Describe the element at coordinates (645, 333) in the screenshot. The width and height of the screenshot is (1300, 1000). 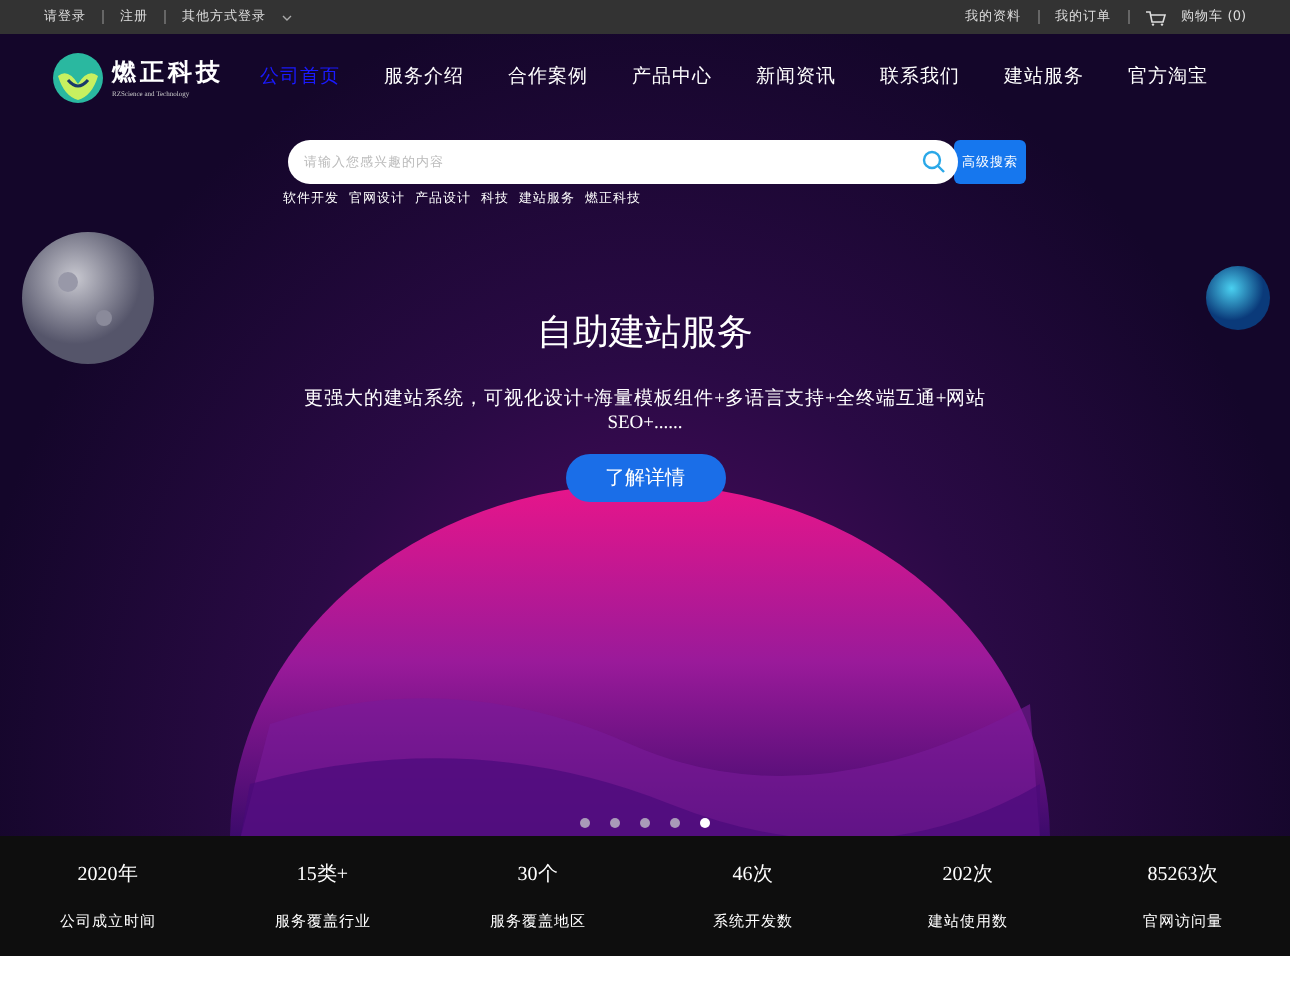
I see `hero-title: 自助建站服务` at that location.